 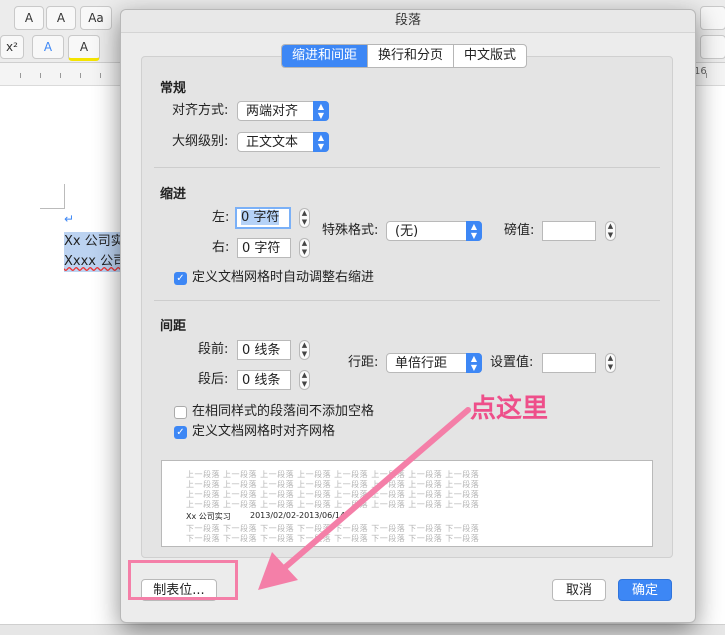 What do you see at coordinates (325, 56) in the screenshot?
I see `tab-indents-spacing: 缩进和间距` at bounding box center [325, 56].